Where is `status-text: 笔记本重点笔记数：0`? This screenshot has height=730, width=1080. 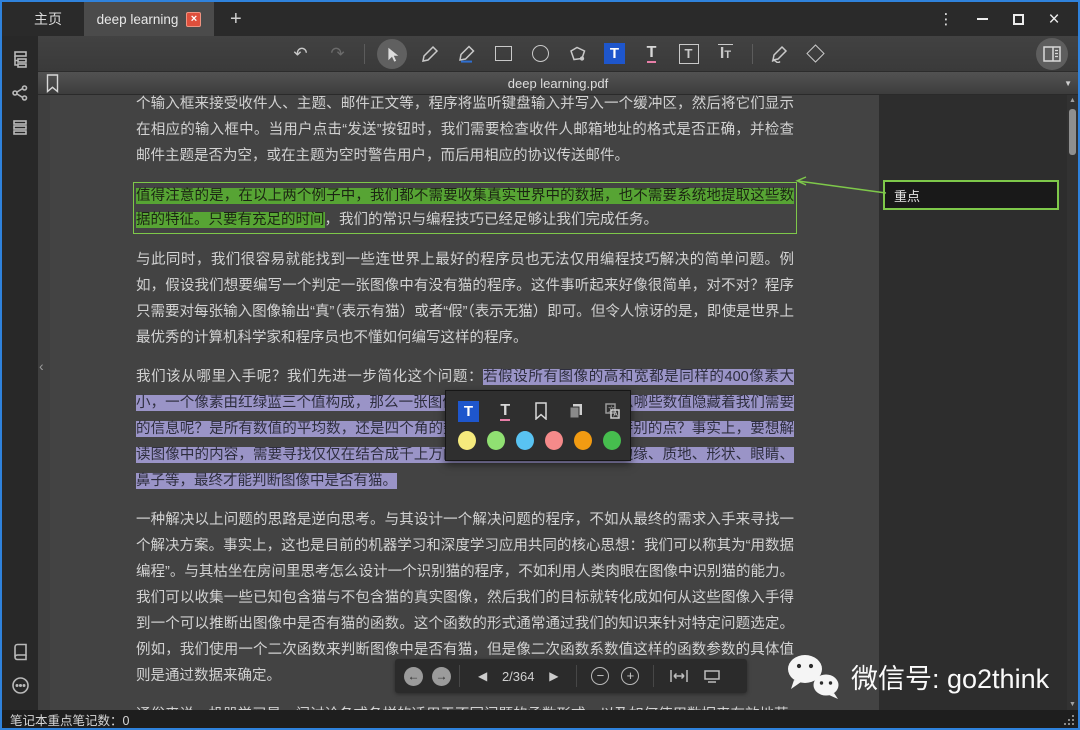 status-text: 笔记本重点笔记数：0 is located at coordinates (70, 720).